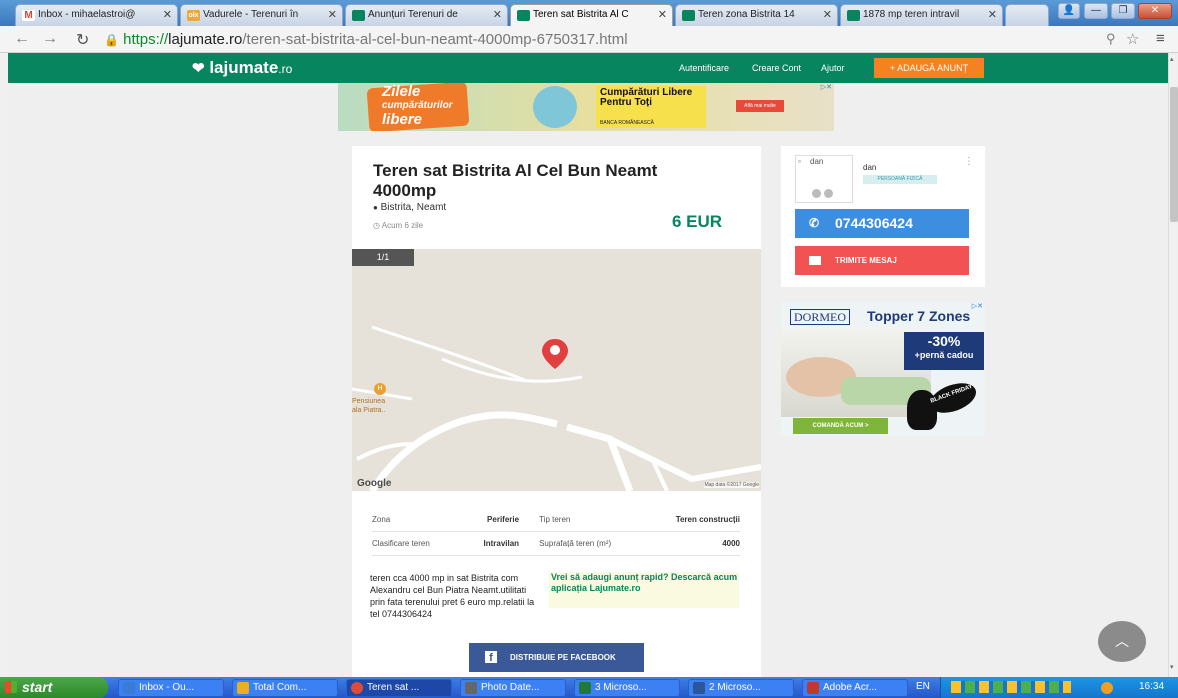 The image size is (1178, 698). Describe the element at coordinates (911, 14) in the screenshot. I see `tab-label: 1878 mp teren intravil` at that location.